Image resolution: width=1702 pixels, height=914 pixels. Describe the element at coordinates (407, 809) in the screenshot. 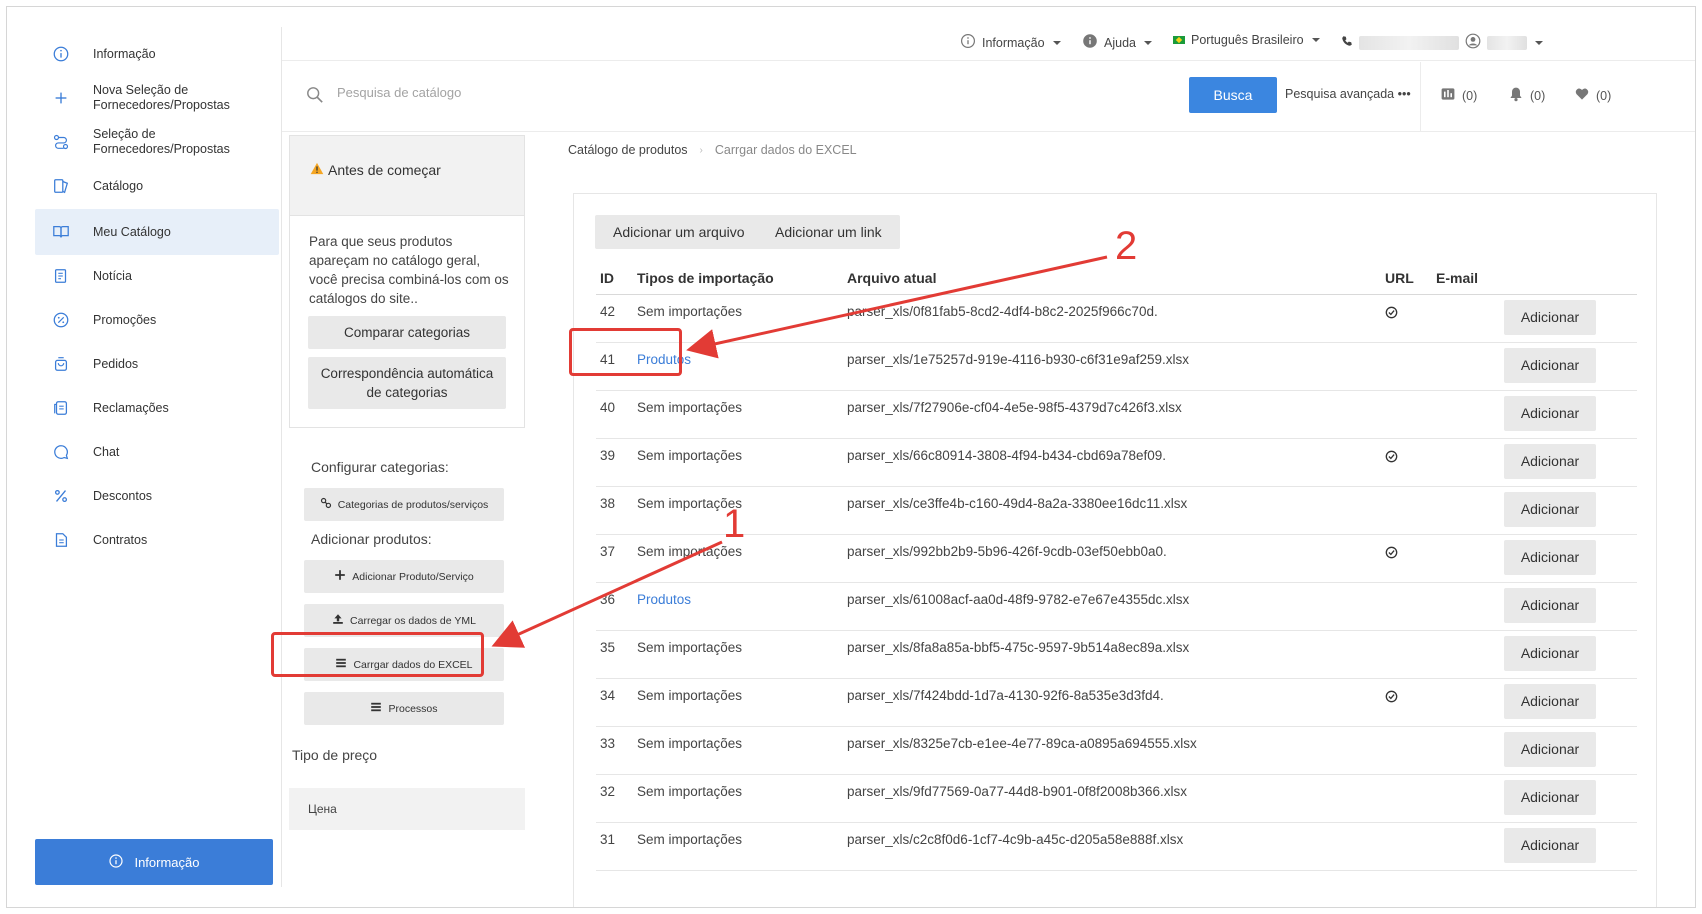

I see `price-type-option: Цена` at that location.